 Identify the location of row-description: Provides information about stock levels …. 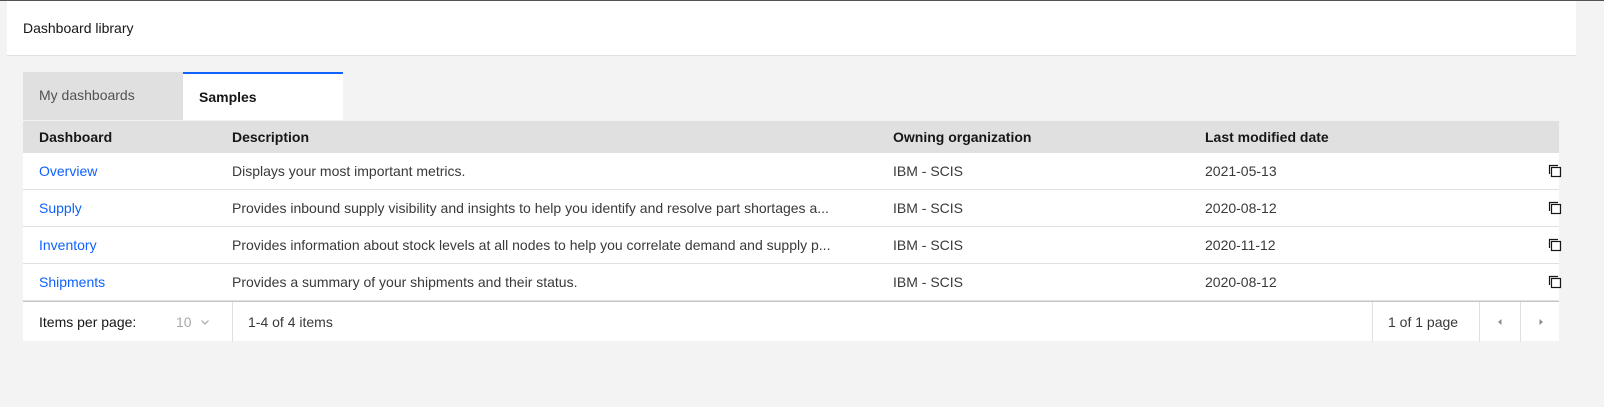
(531, 244).